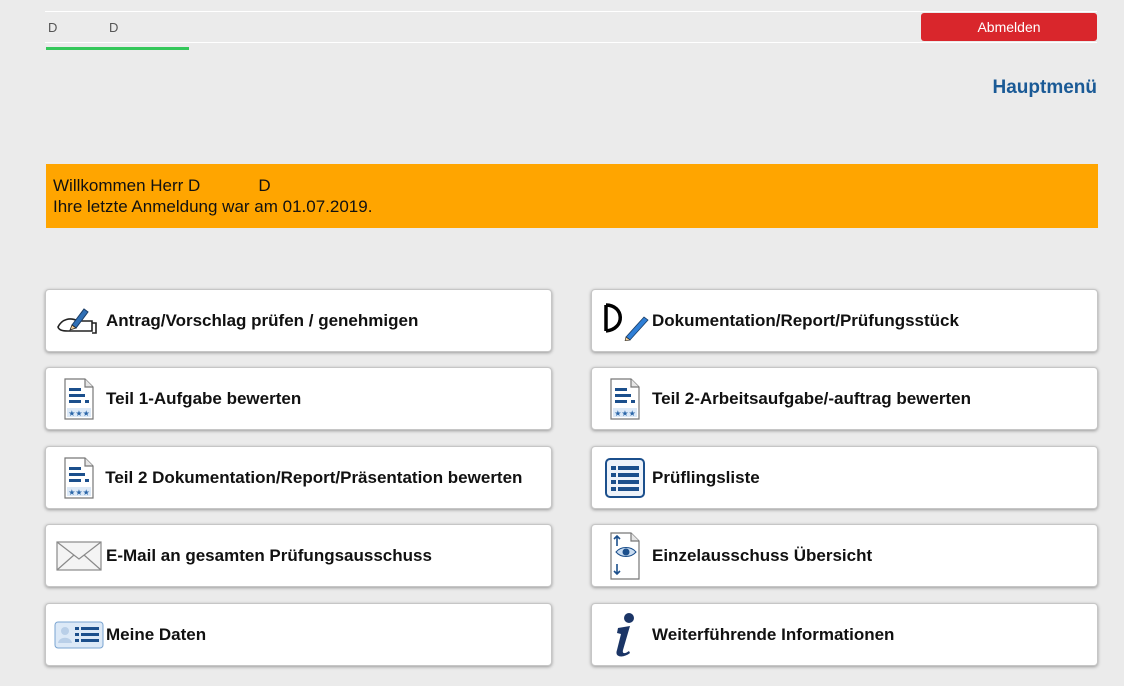 This screenshot has height=686, width=1124. What do you see at coordinates (571, 27) in the screenshot?
I see `top-navigation-bar: D D Abmelden` at bounding box center [571, 27].